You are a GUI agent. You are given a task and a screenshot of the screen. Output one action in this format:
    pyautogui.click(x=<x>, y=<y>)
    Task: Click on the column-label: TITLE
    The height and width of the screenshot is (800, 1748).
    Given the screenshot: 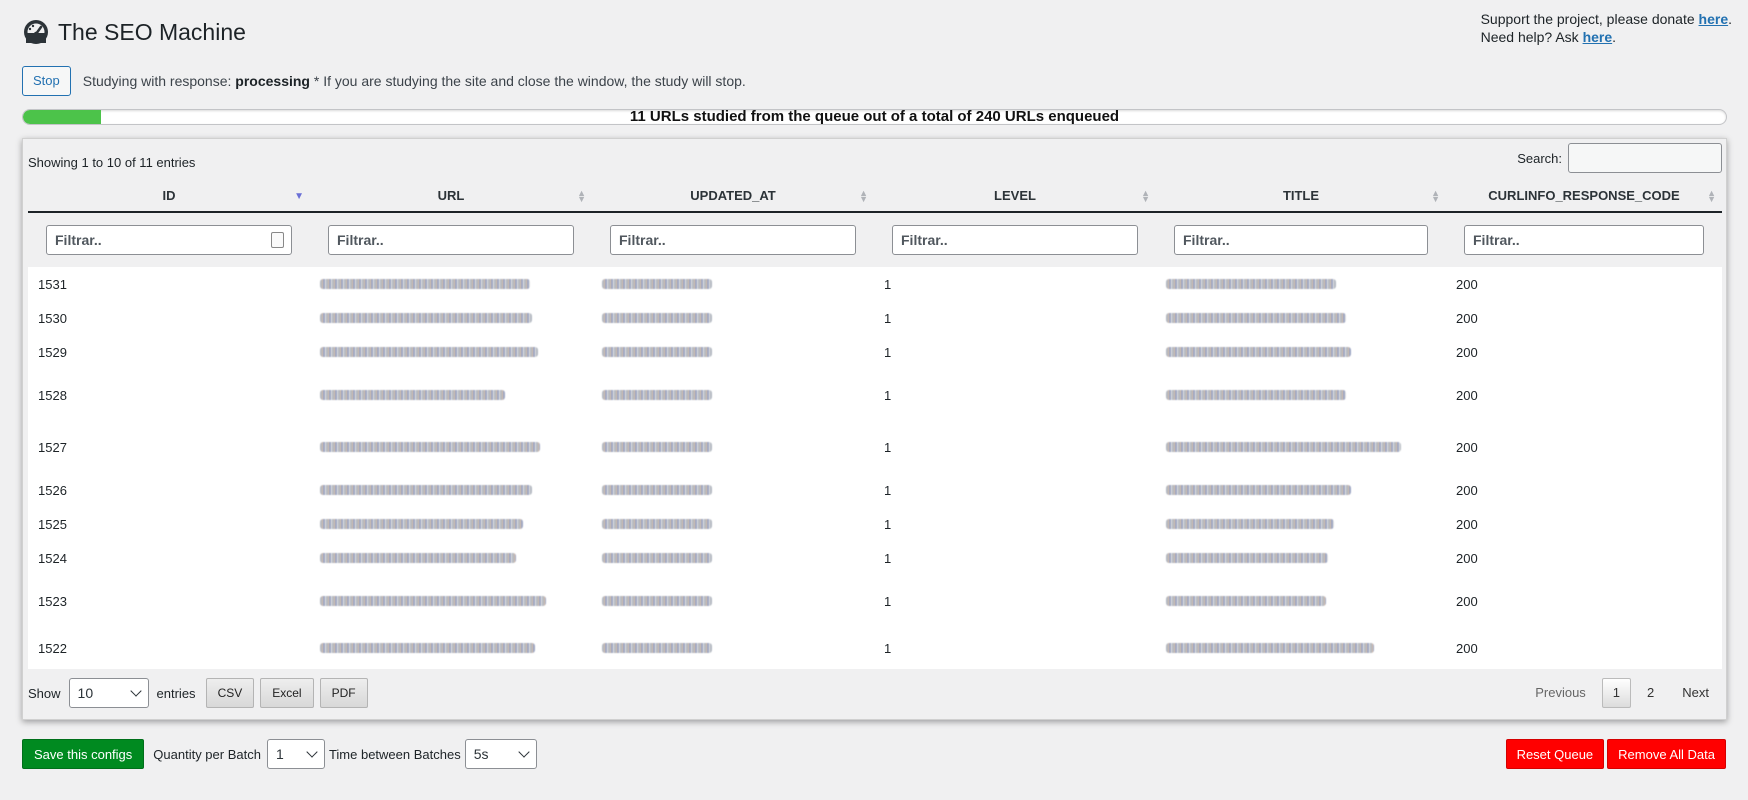 What is the action you would take?
    pyautogui.click(x=1301, y=195)
    